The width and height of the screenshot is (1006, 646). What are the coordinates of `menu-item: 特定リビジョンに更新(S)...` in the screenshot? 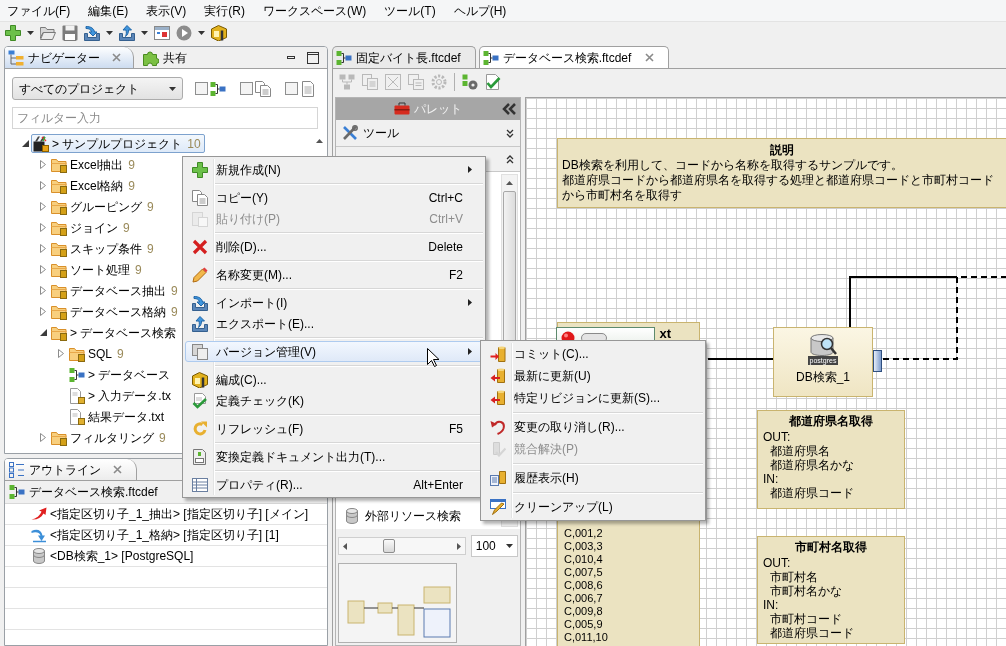 It's located at (593, 398).